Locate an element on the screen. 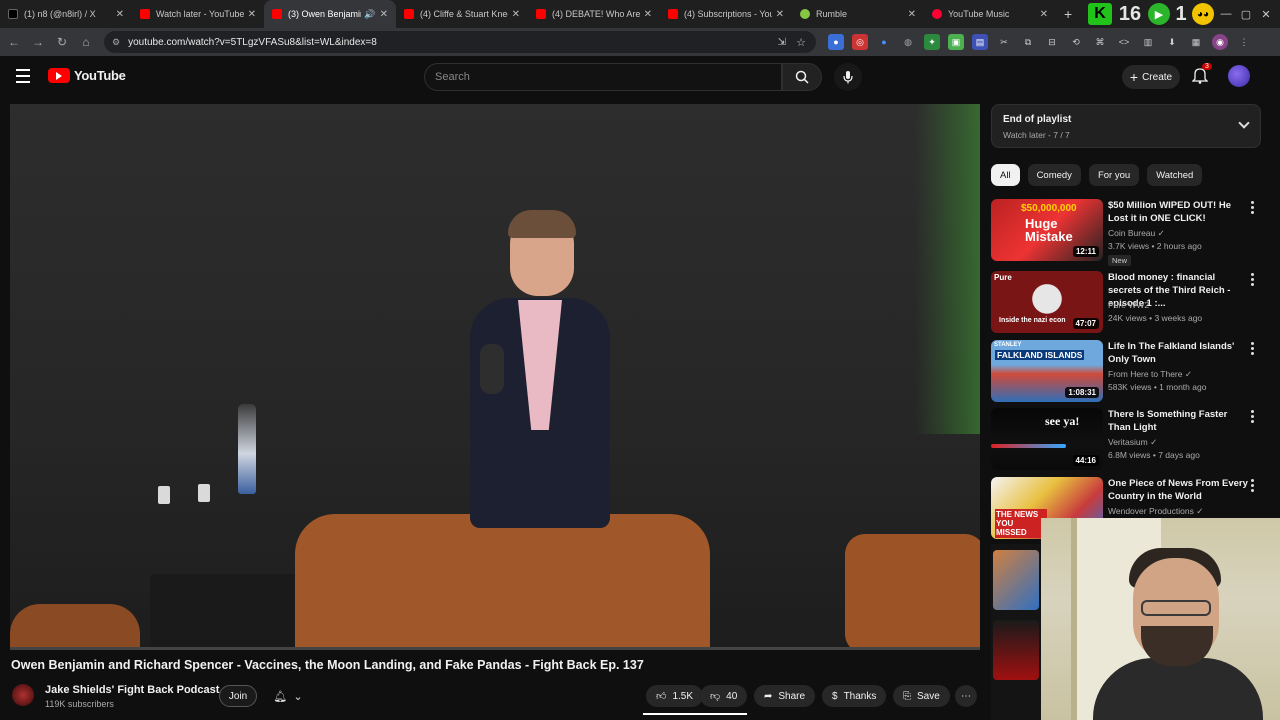 This screenshot has width=1280, height=720. chip-all: All is located at coordinates (1005, 175).